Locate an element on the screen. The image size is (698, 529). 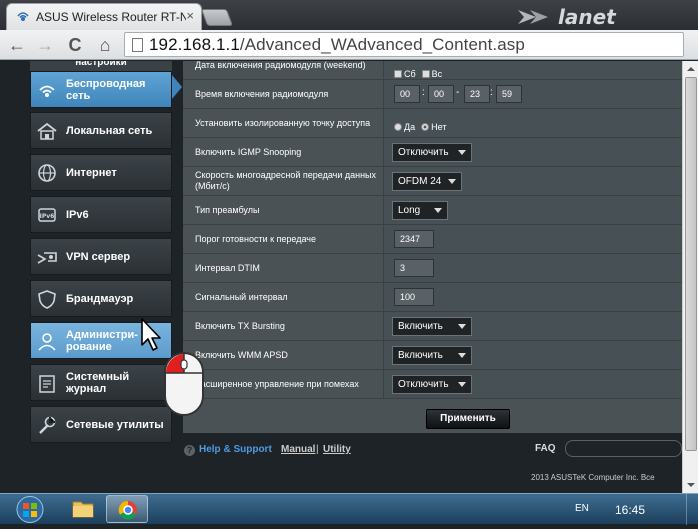
taskbar-chrome-button is located at coordinates (127, 509).